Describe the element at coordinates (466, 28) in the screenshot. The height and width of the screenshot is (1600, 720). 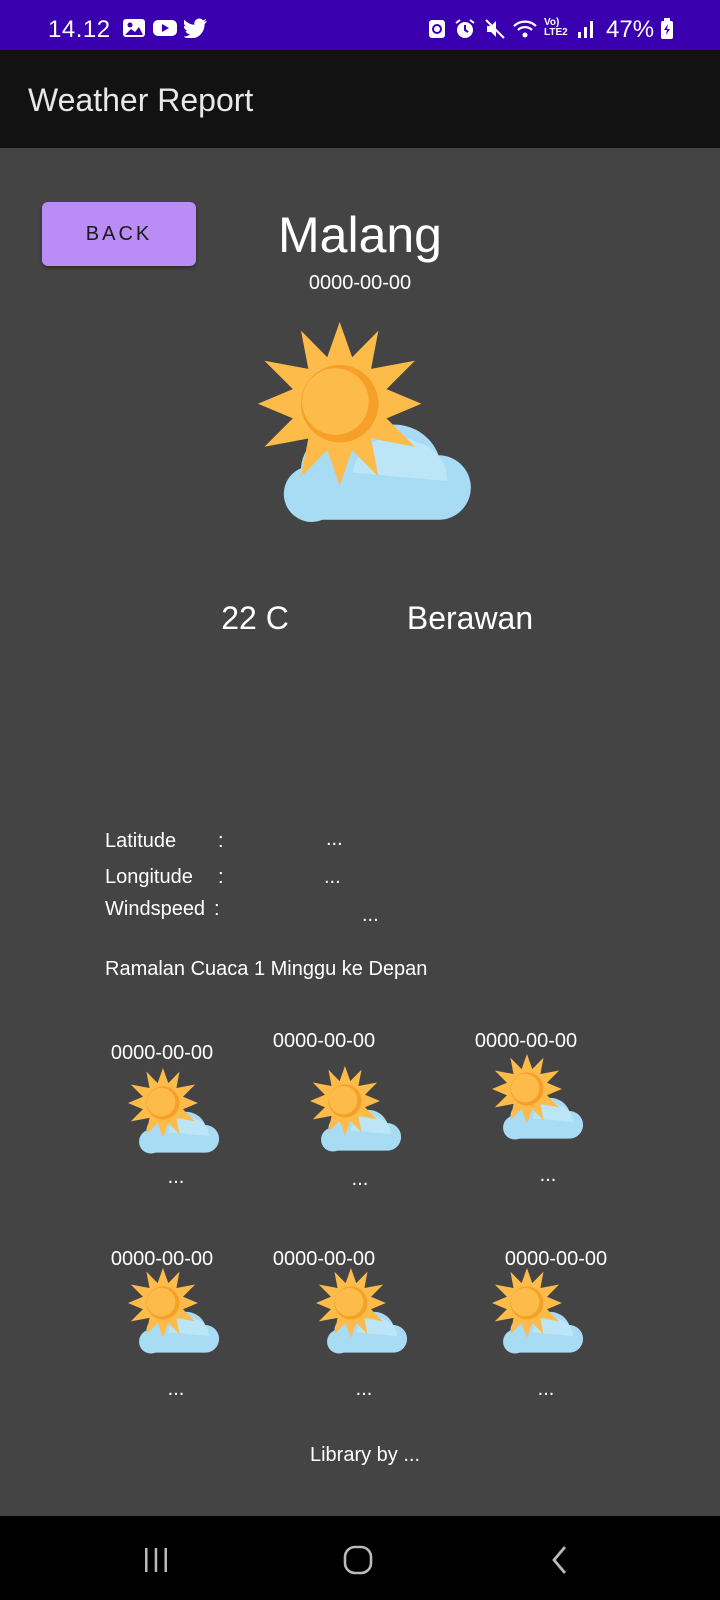
I see `alarm-icon` at that location.